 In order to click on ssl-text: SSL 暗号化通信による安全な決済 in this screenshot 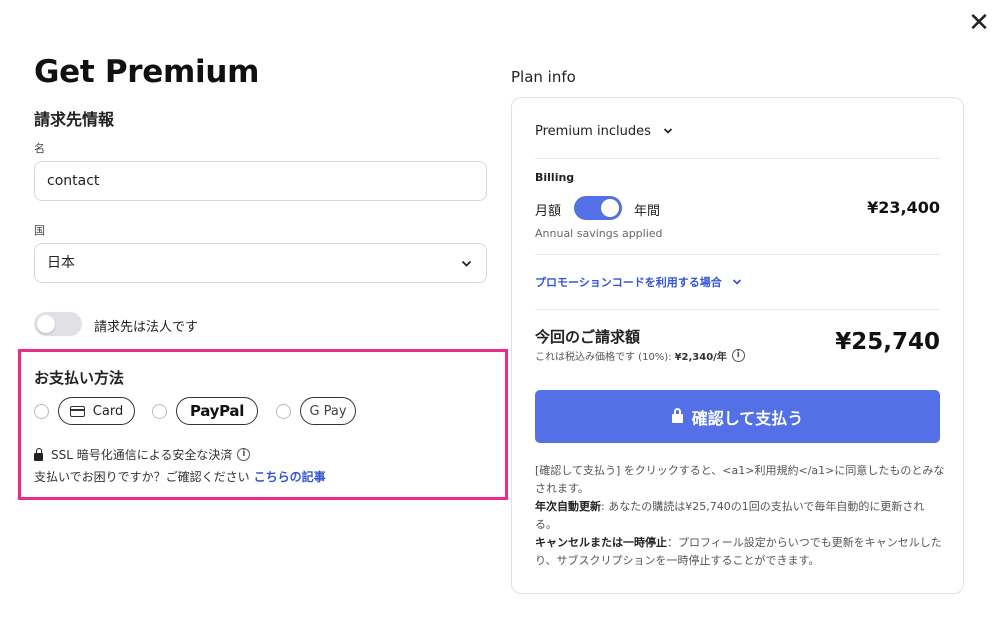, I will do `click(142, 455)`.